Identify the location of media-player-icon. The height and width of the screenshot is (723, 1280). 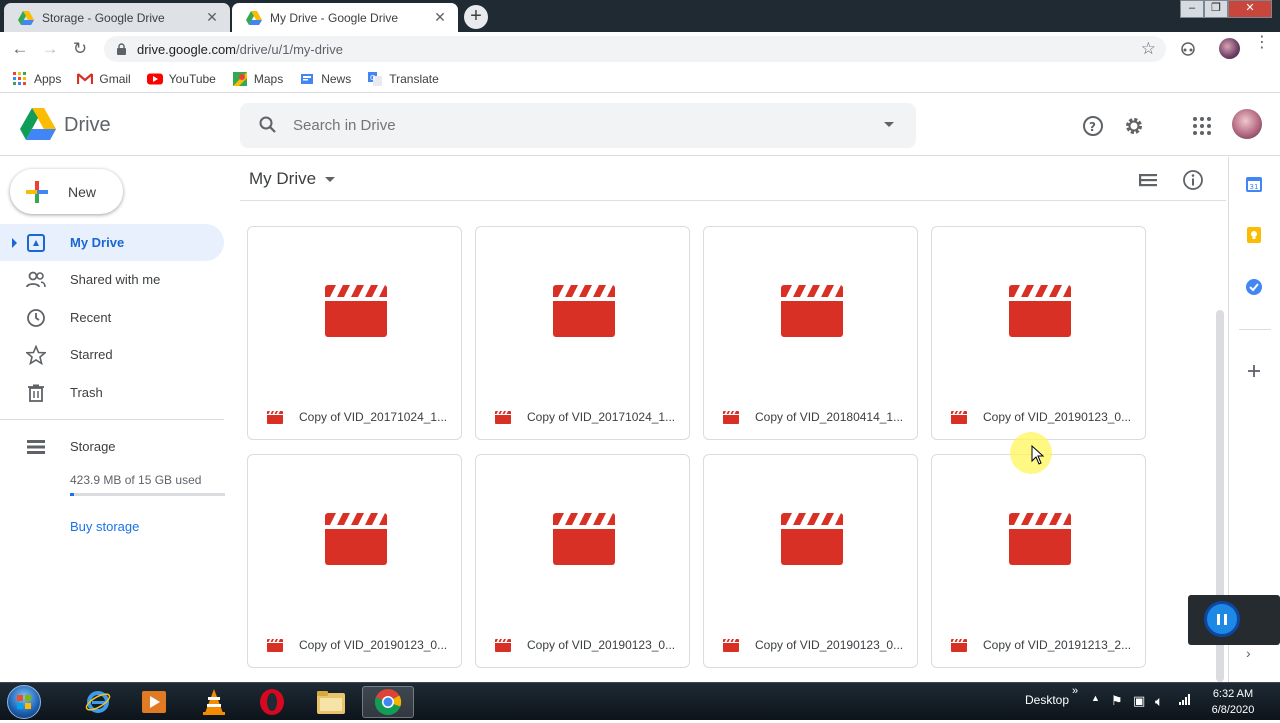
(154, 702).